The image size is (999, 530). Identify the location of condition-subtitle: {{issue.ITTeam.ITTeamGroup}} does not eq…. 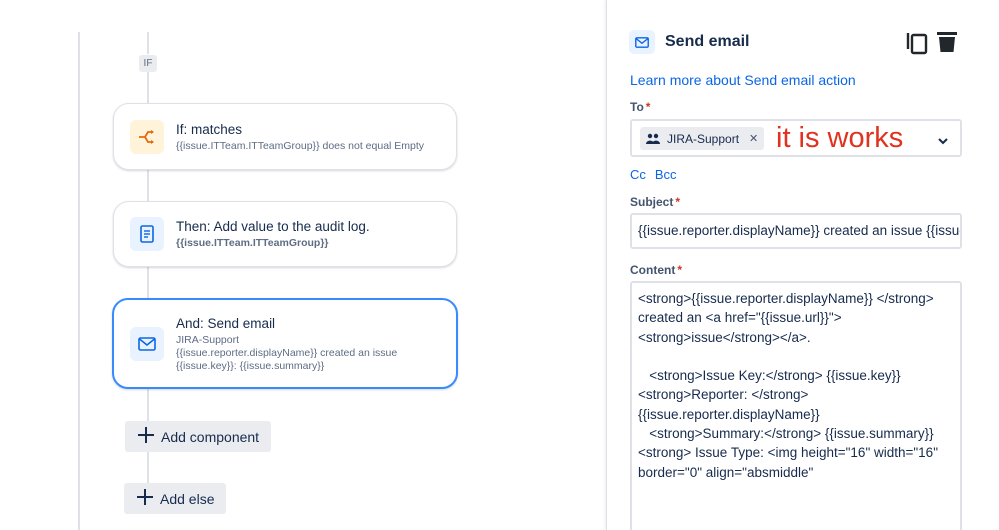
(300, 145).